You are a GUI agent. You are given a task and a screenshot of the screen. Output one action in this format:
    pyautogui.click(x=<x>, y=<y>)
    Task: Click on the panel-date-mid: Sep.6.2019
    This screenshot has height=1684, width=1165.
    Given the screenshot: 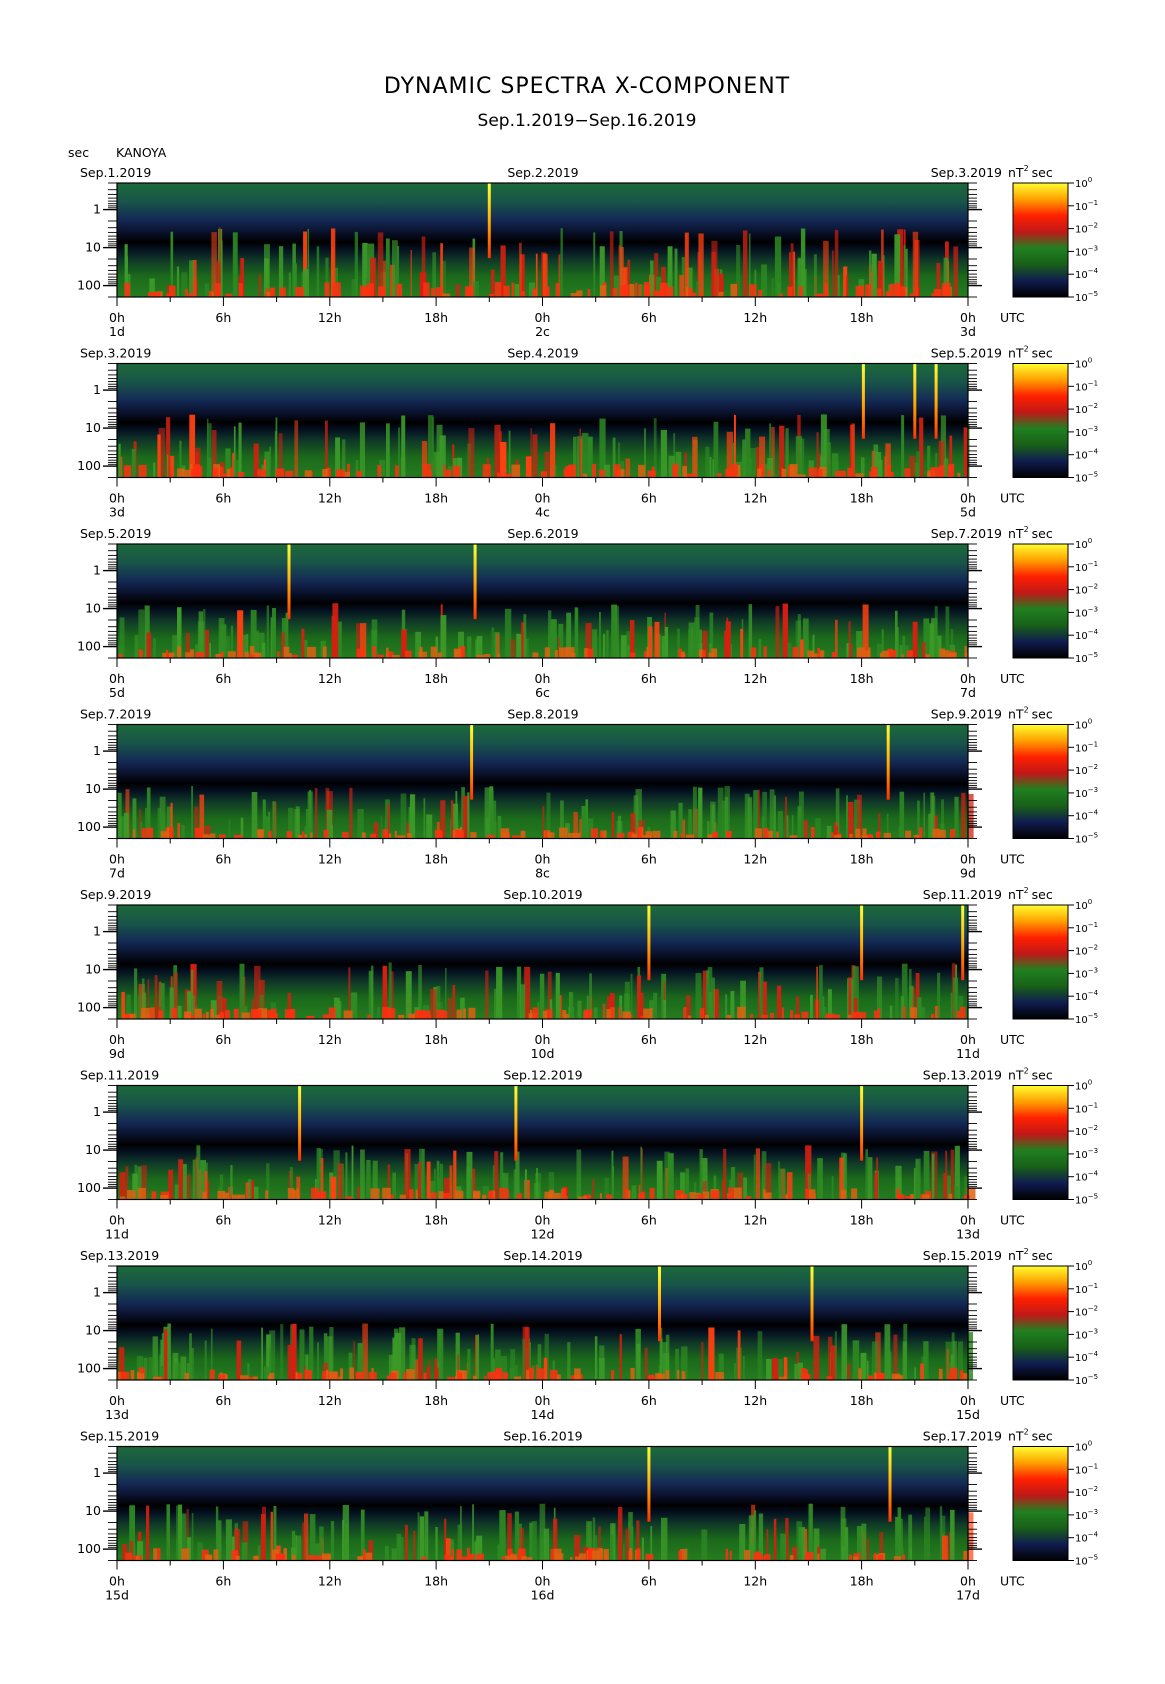 What is the action you would take?
    pyautogui.click(x=542, y=533)
    